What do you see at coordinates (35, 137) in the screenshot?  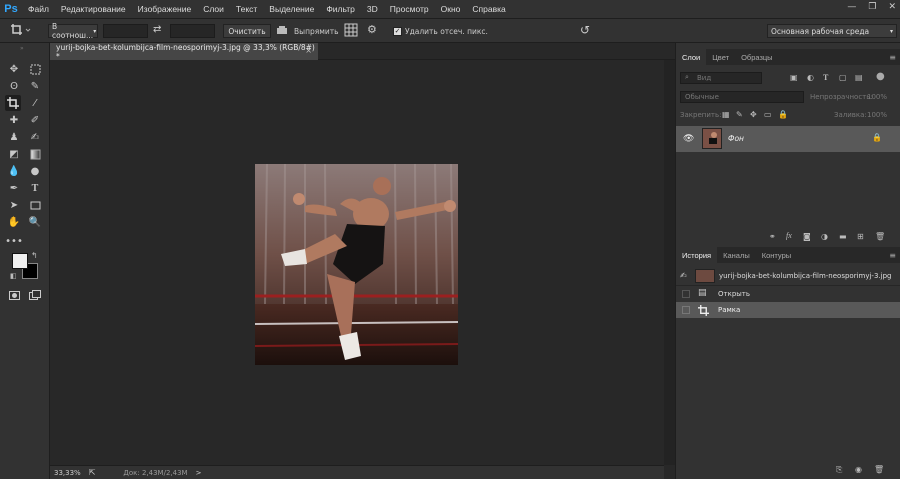 I see `history-brush-tool-icon: ✍` at bounding box center [35, 137].